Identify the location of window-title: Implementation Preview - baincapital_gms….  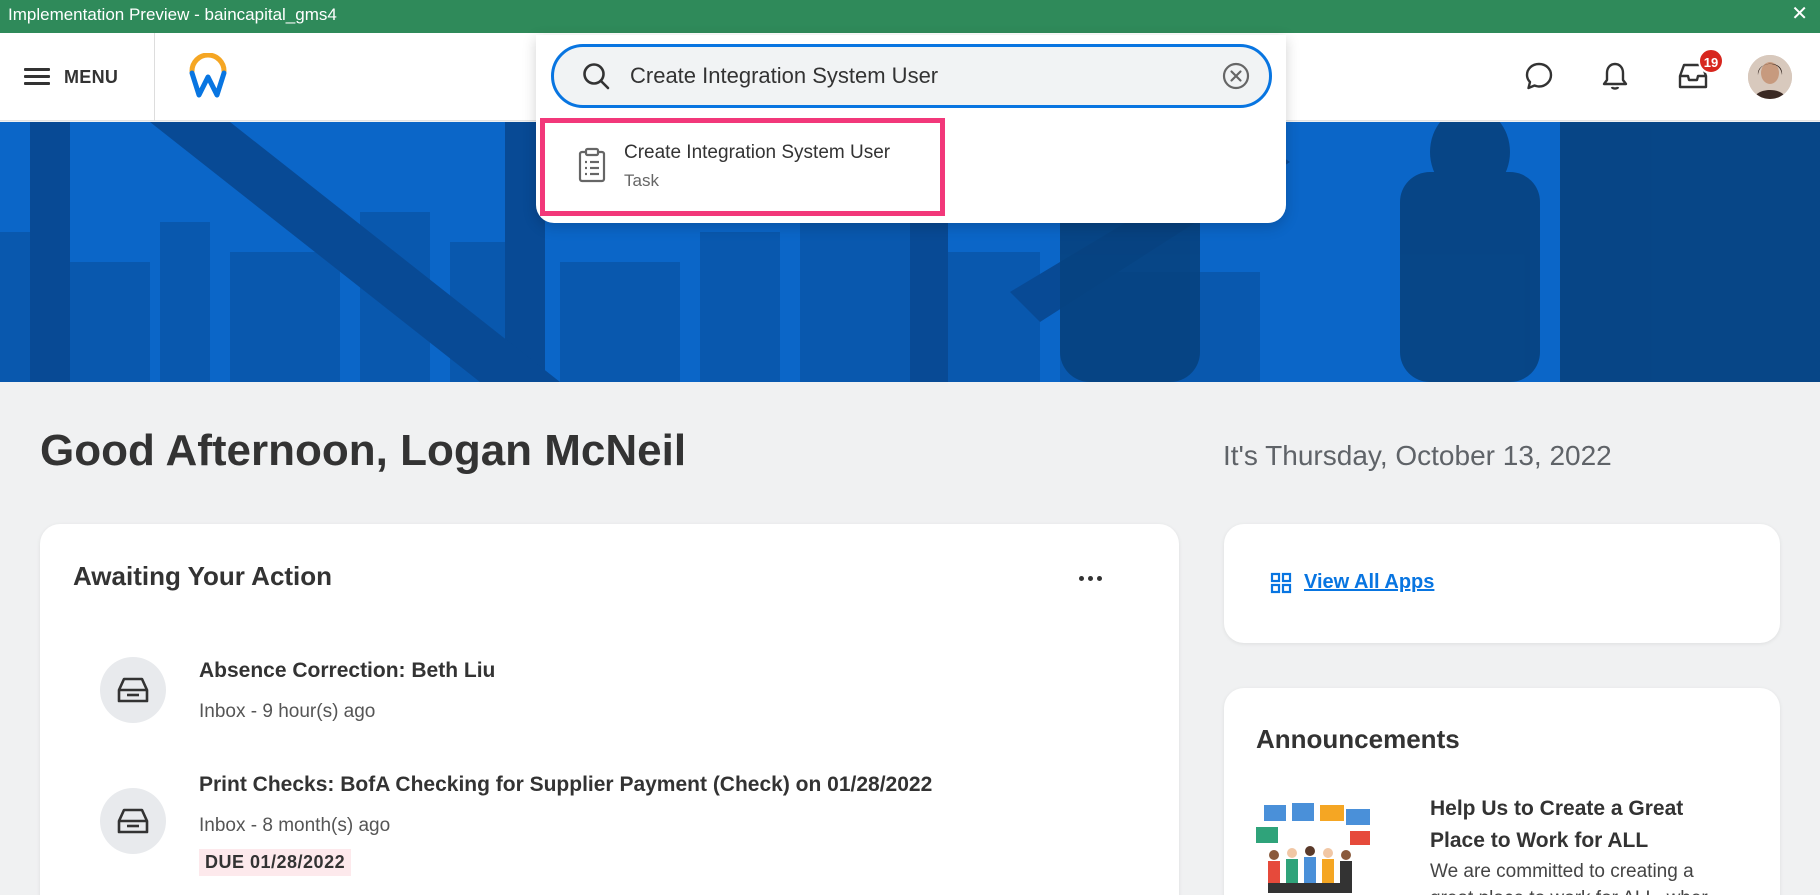
(172, 14).